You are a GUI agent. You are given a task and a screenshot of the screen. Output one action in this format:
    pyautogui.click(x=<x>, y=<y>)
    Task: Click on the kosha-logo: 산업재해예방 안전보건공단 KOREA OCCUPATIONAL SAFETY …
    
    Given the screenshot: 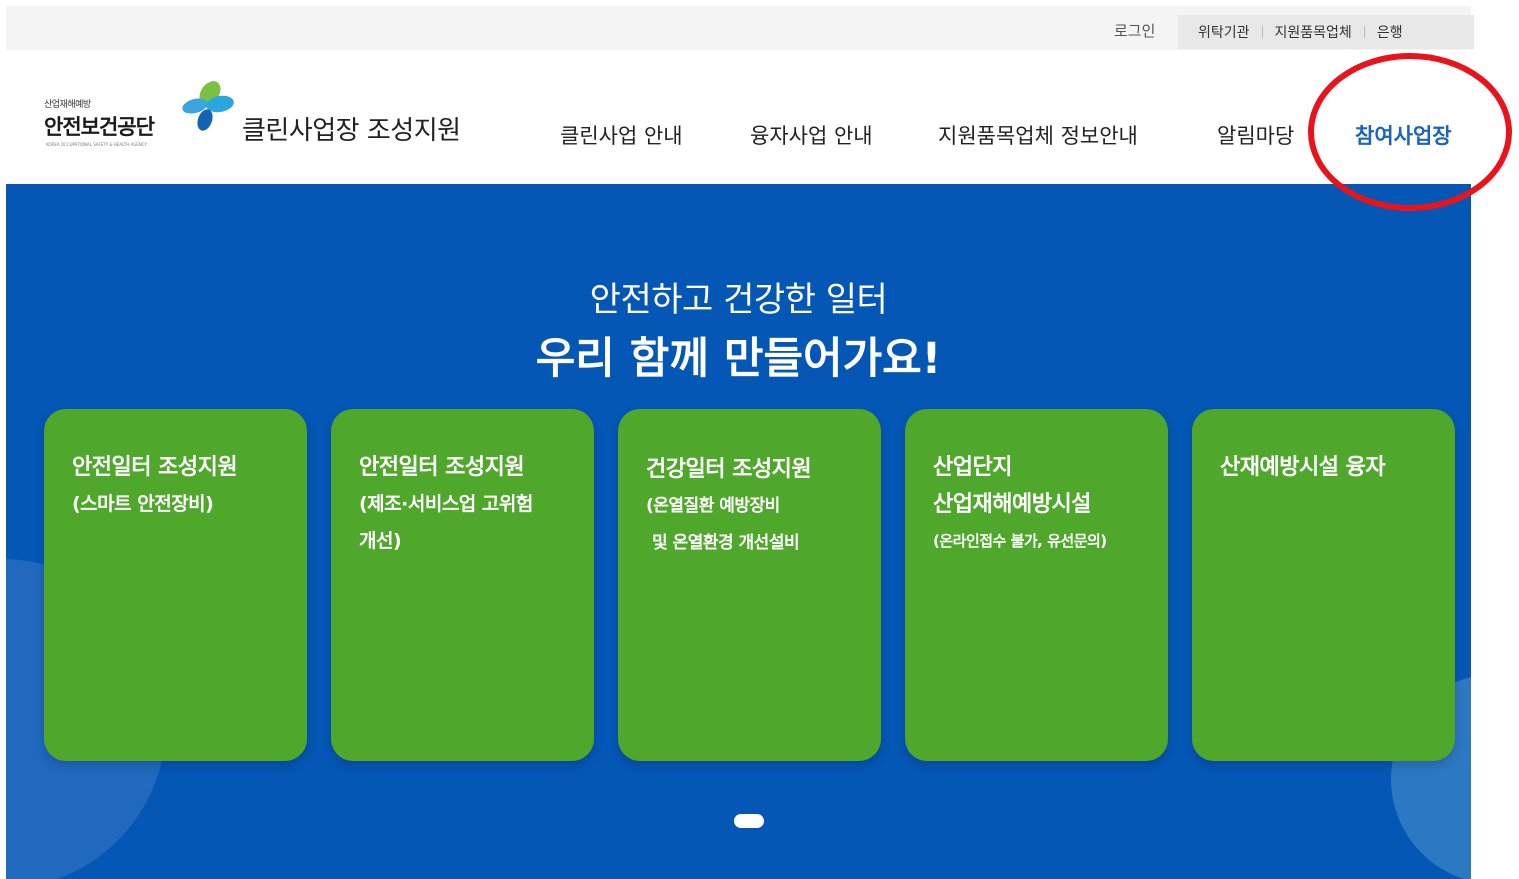 What is the action you would take?
    pyautogui.click(x=119, y=127)
    